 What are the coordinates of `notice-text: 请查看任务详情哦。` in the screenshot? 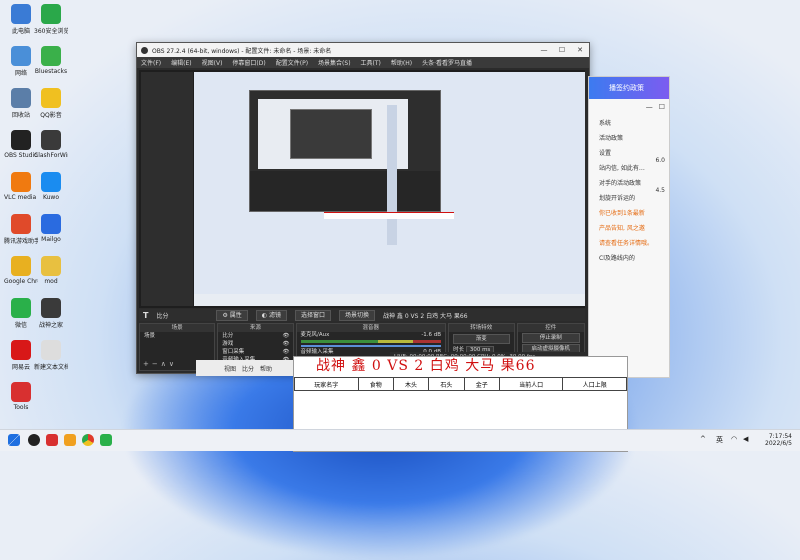 It's located at (626, 243).